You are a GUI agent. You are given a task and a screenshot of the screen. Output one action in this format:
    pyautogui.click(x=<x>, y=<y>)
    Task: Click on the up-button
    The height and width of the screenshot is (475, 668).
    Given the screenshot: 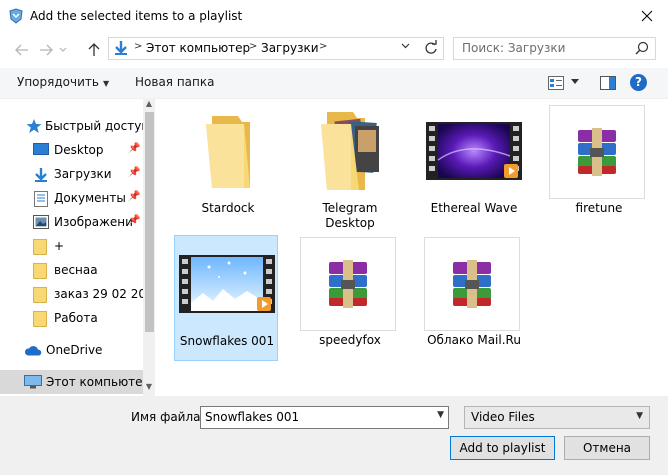 What is the action you would take?
    pyautogui.click(x=94, y=50)
    